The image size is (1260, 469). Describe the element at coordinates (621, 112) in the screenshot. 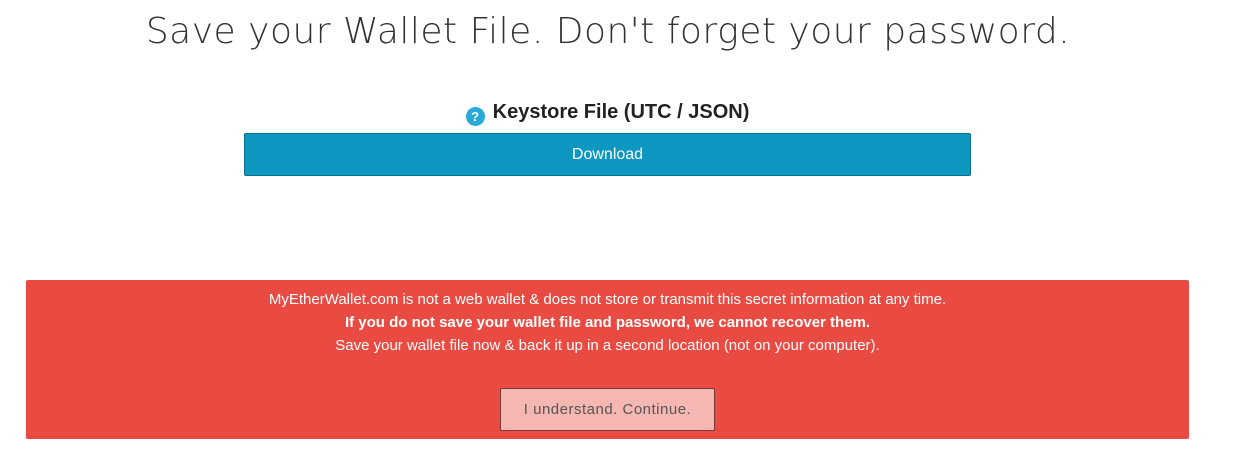

I see `keystore-heading-label: Keystore File (UTC / JSON)` at that location.